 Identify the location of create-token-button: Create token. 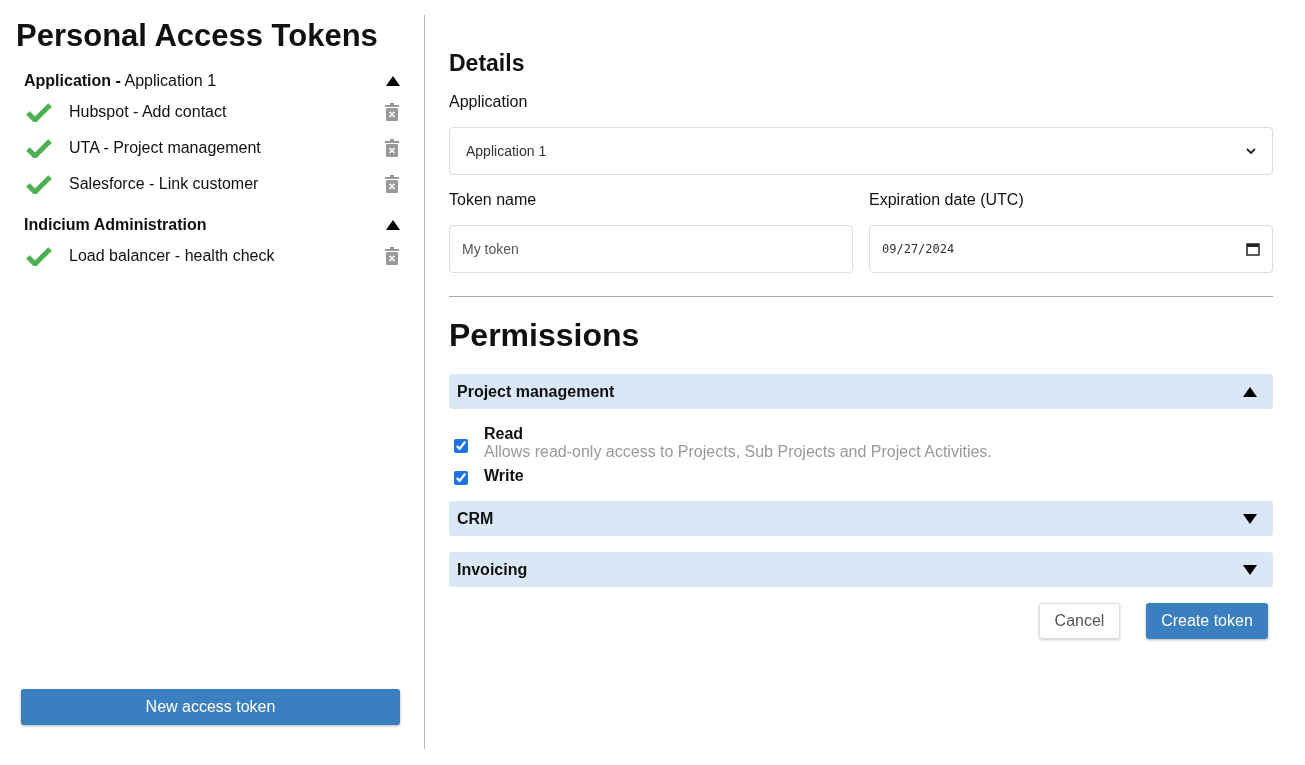
(1207, 621).